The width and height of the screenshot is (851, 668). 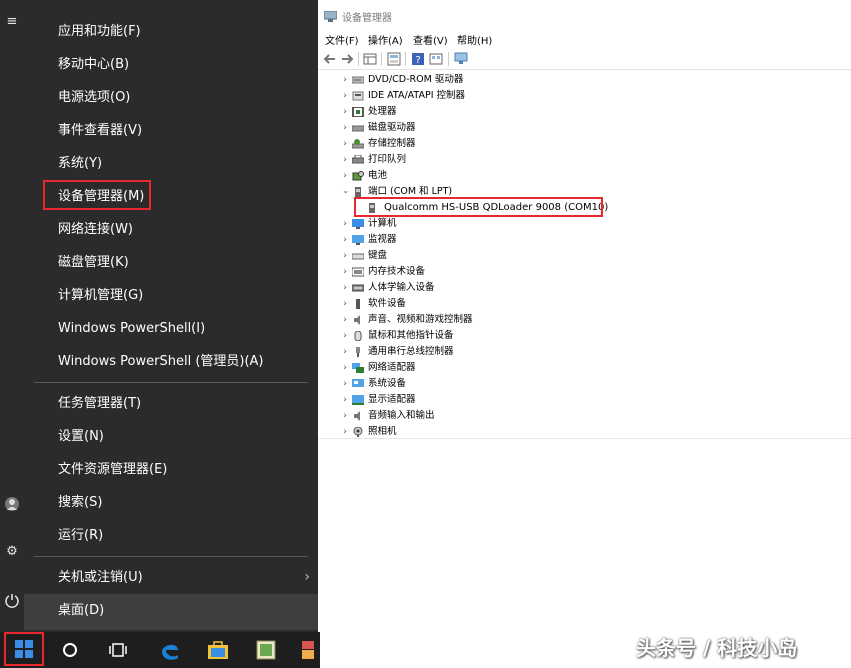 I want to click on title-bar: 设备管理器, so click(x=584, y=15).